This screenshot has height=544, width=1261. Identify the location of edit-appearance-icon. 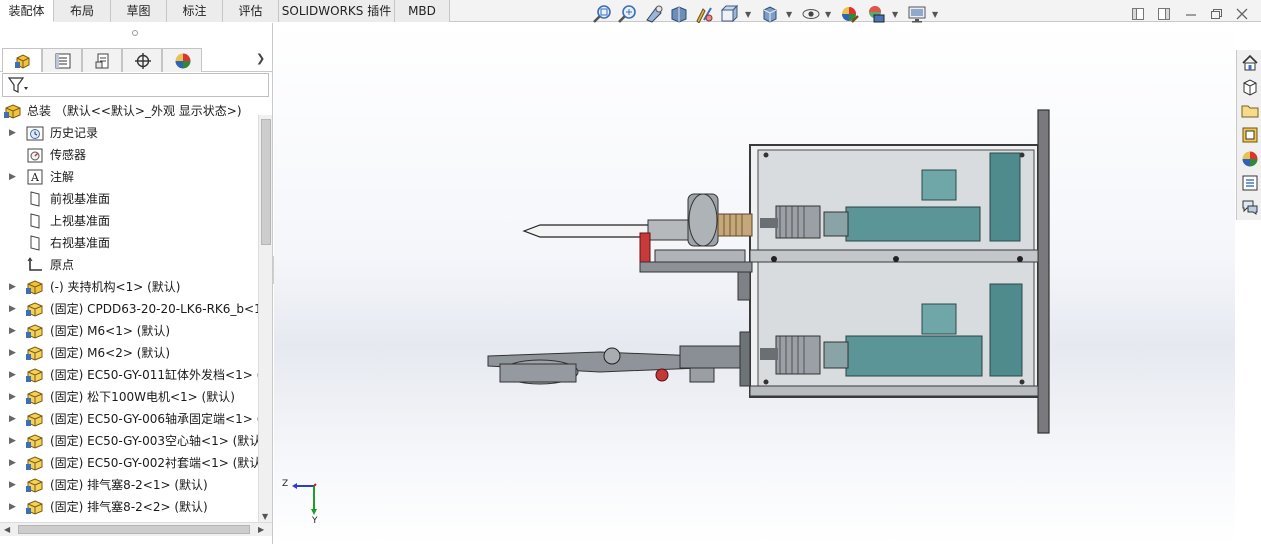
(850, 14).